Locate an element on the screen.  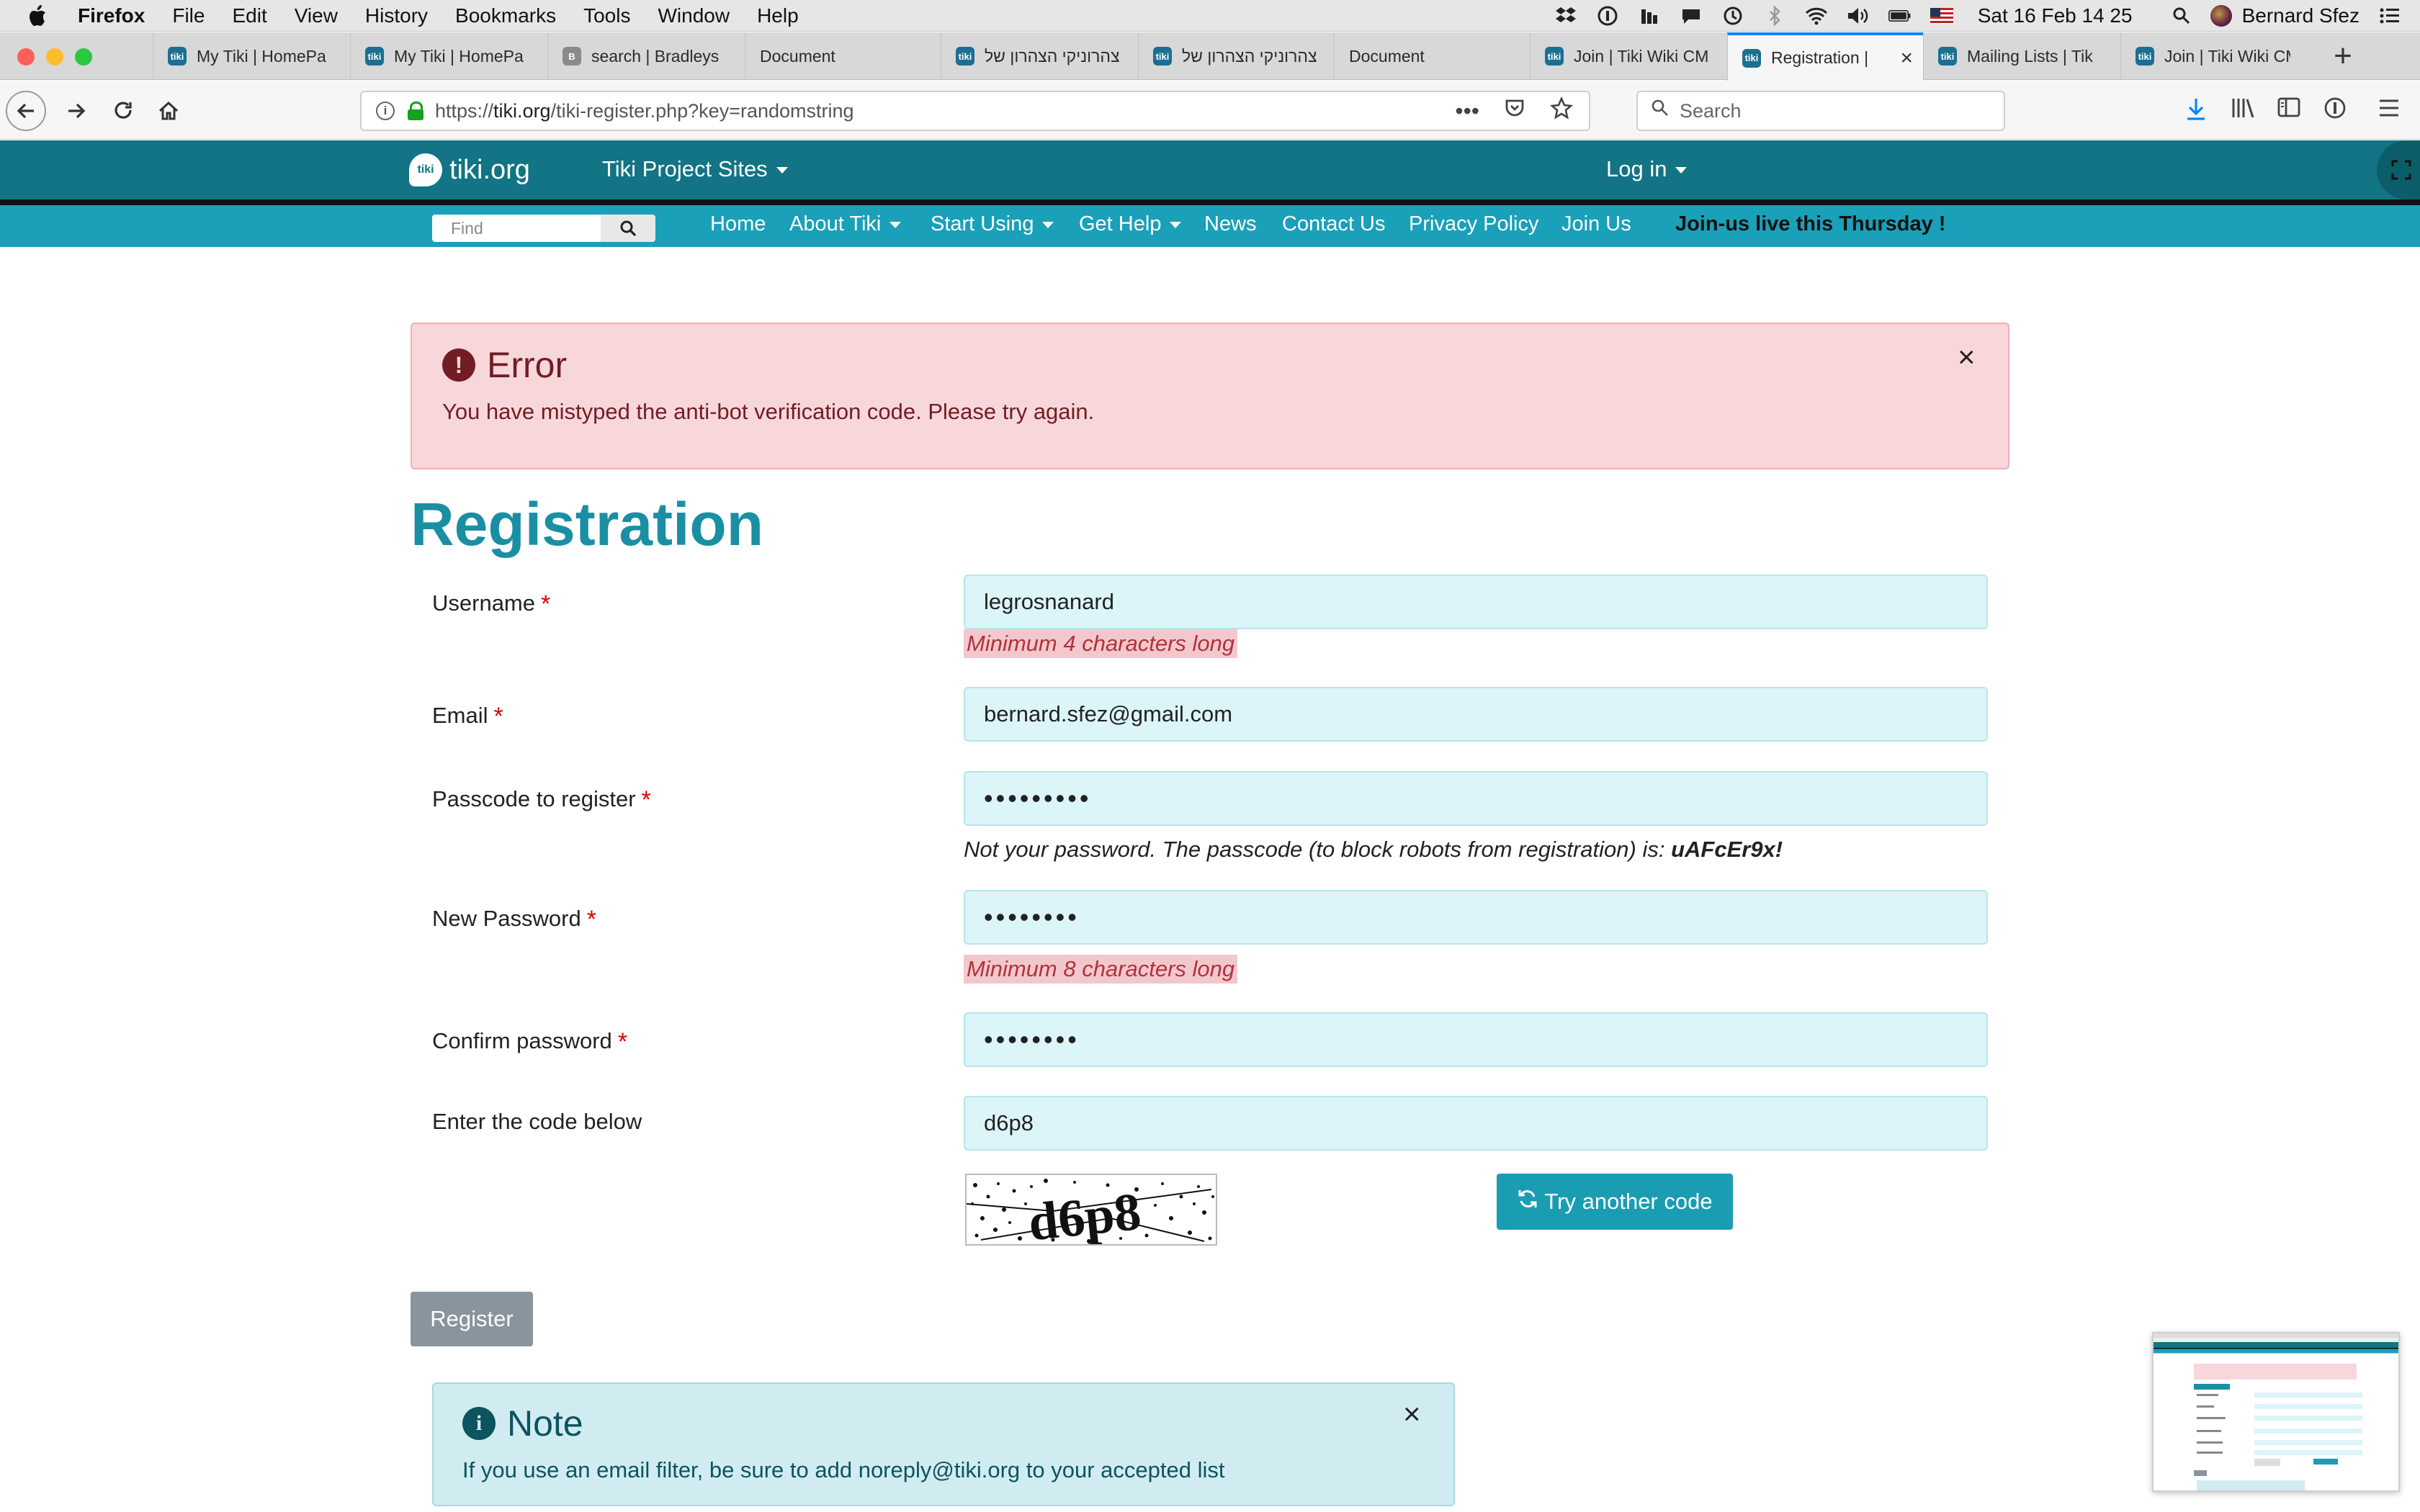
close-tab-icon: × is located at coordinates (1906, 58).